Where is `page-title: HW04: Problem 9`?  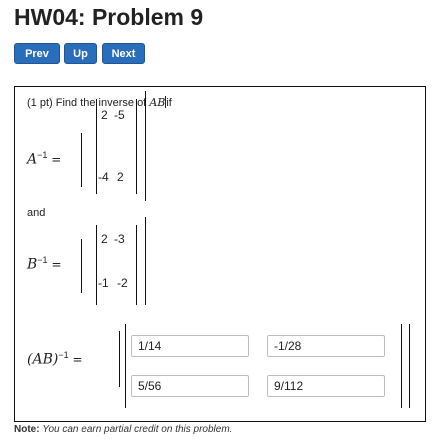
page-title: HW04: Problem 9 is located at coordinates (109, 17).